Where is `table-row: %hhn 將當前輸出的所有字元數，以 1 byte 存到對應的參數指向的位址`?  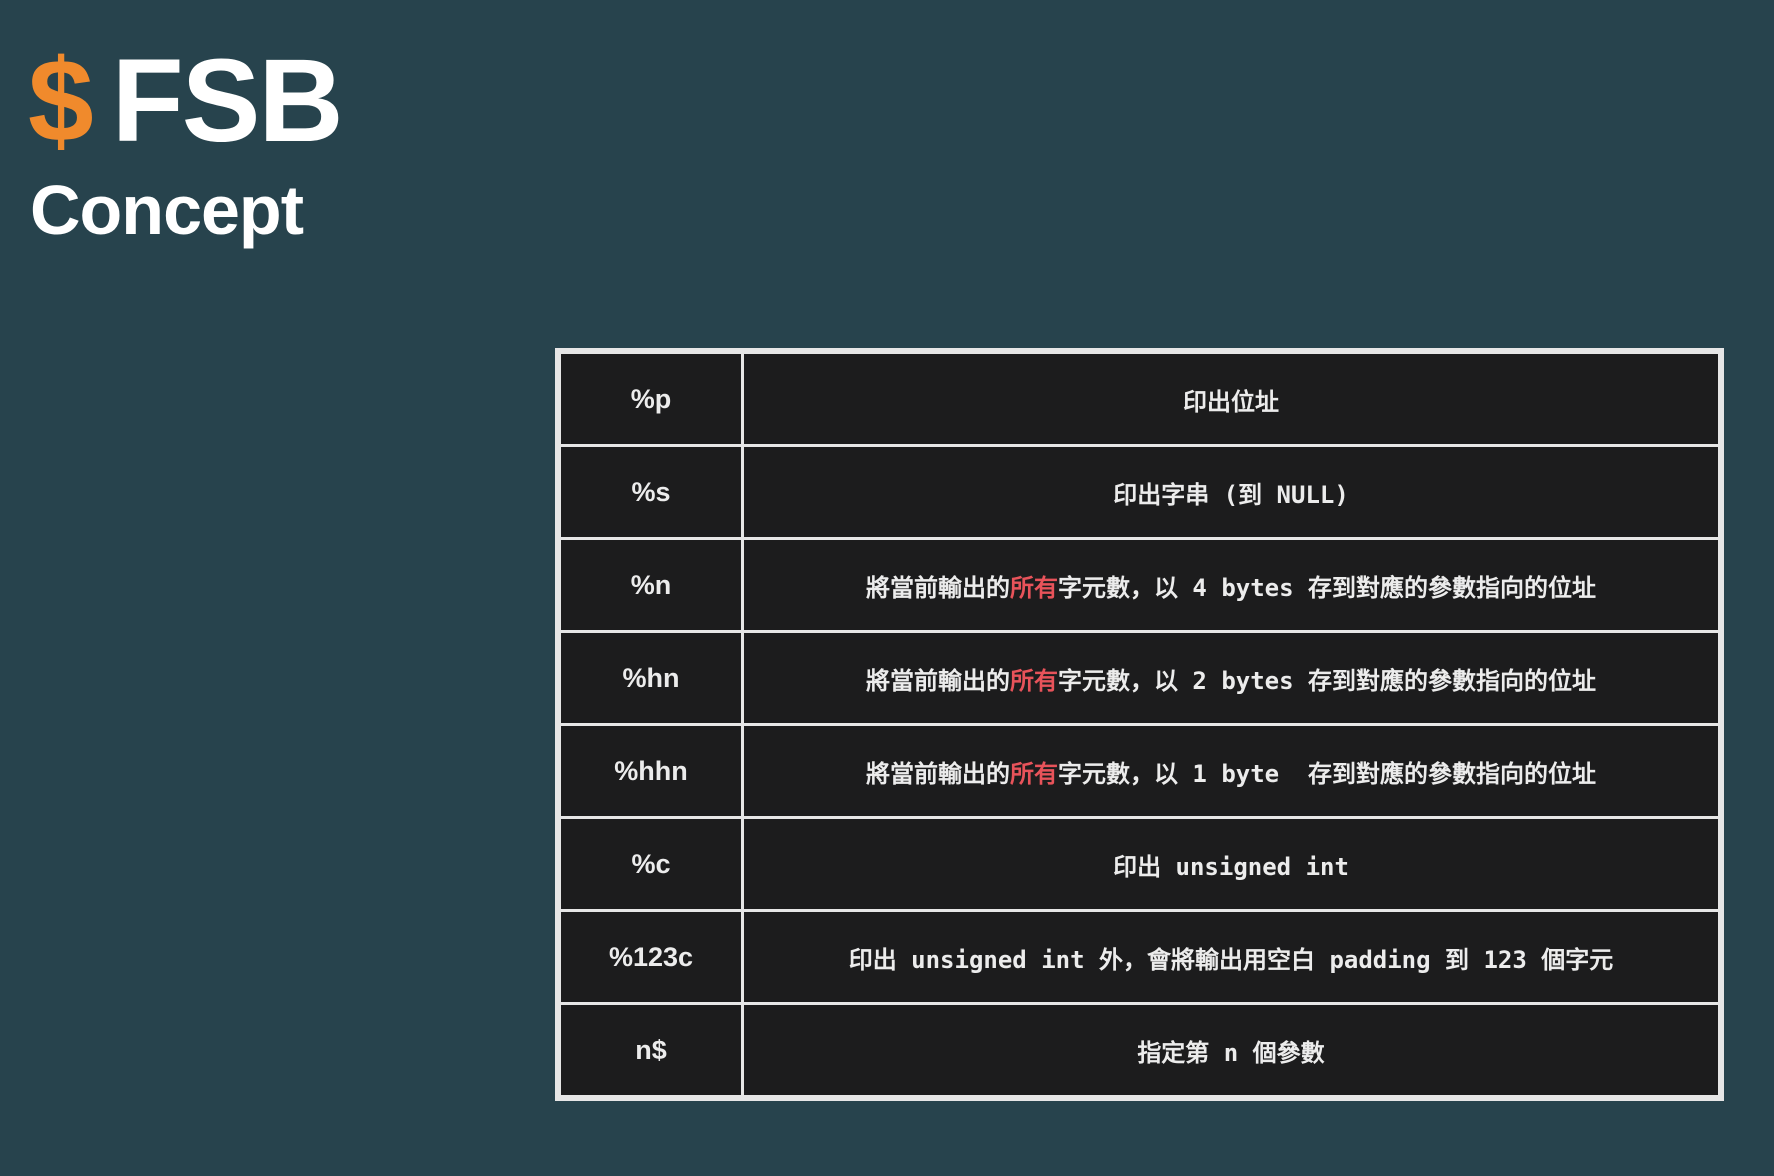 table-row: %hhn 將當前輸出的所有字元數，以 1 byte 存到對應的參數指向的位址 is located at coordinates (1139, 771).